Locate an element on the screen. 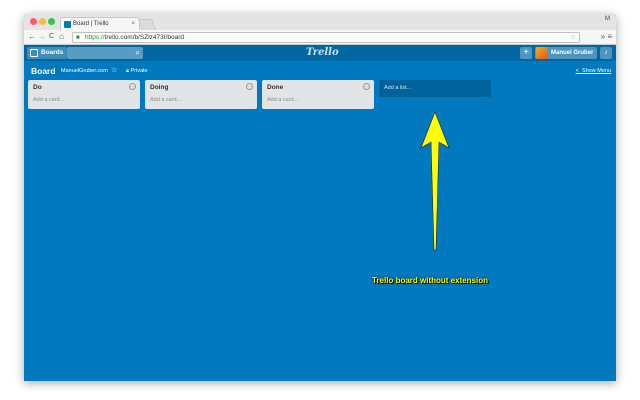  show-menu-link: < Show Menu is located at coordinates (593, 71).